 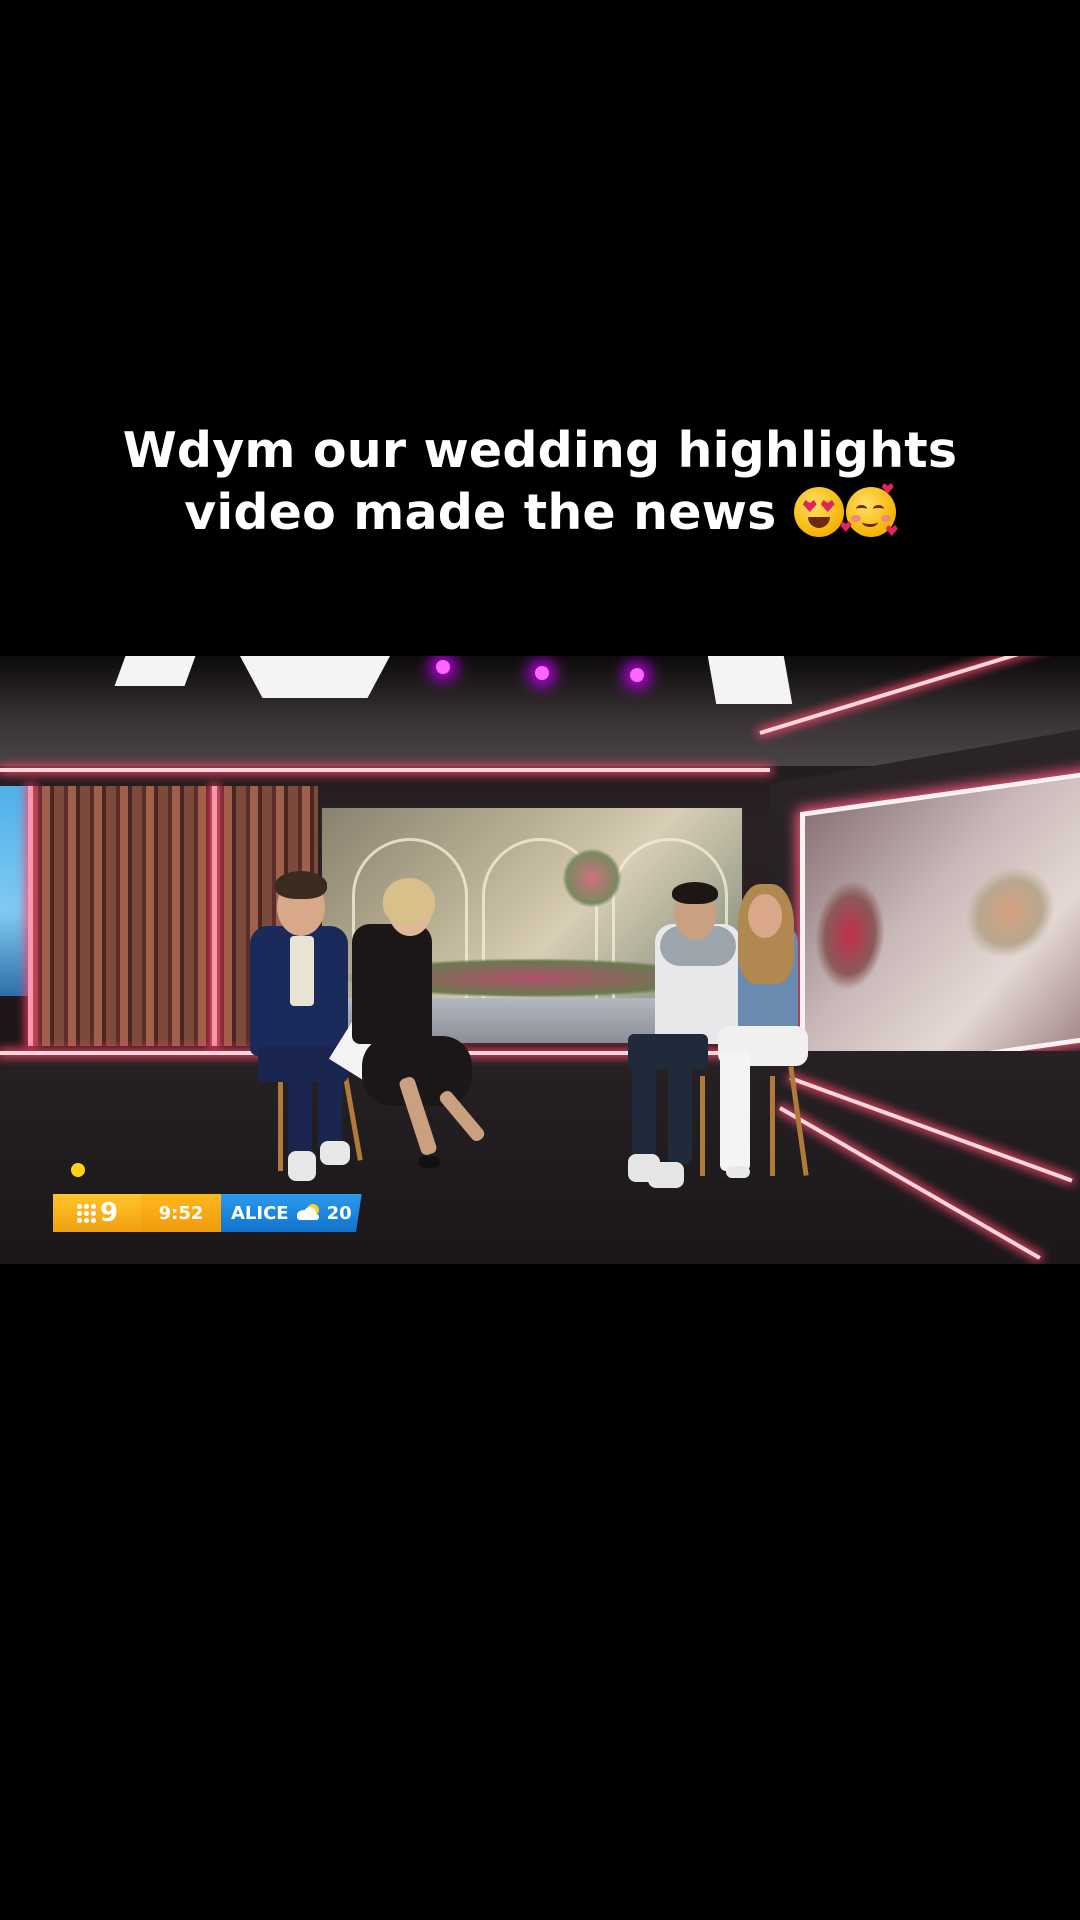 I want to click on broadcast-time: 9:52, so click(x=181, y=1213).